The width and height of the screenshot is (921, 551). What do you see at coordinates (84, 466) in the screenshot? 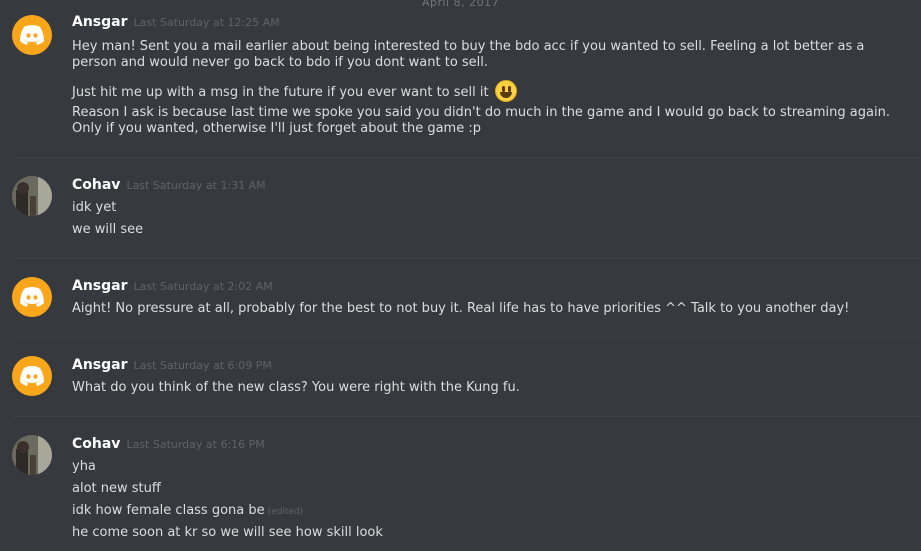
I see `message-text: yha` at bounding box center [84, 466].